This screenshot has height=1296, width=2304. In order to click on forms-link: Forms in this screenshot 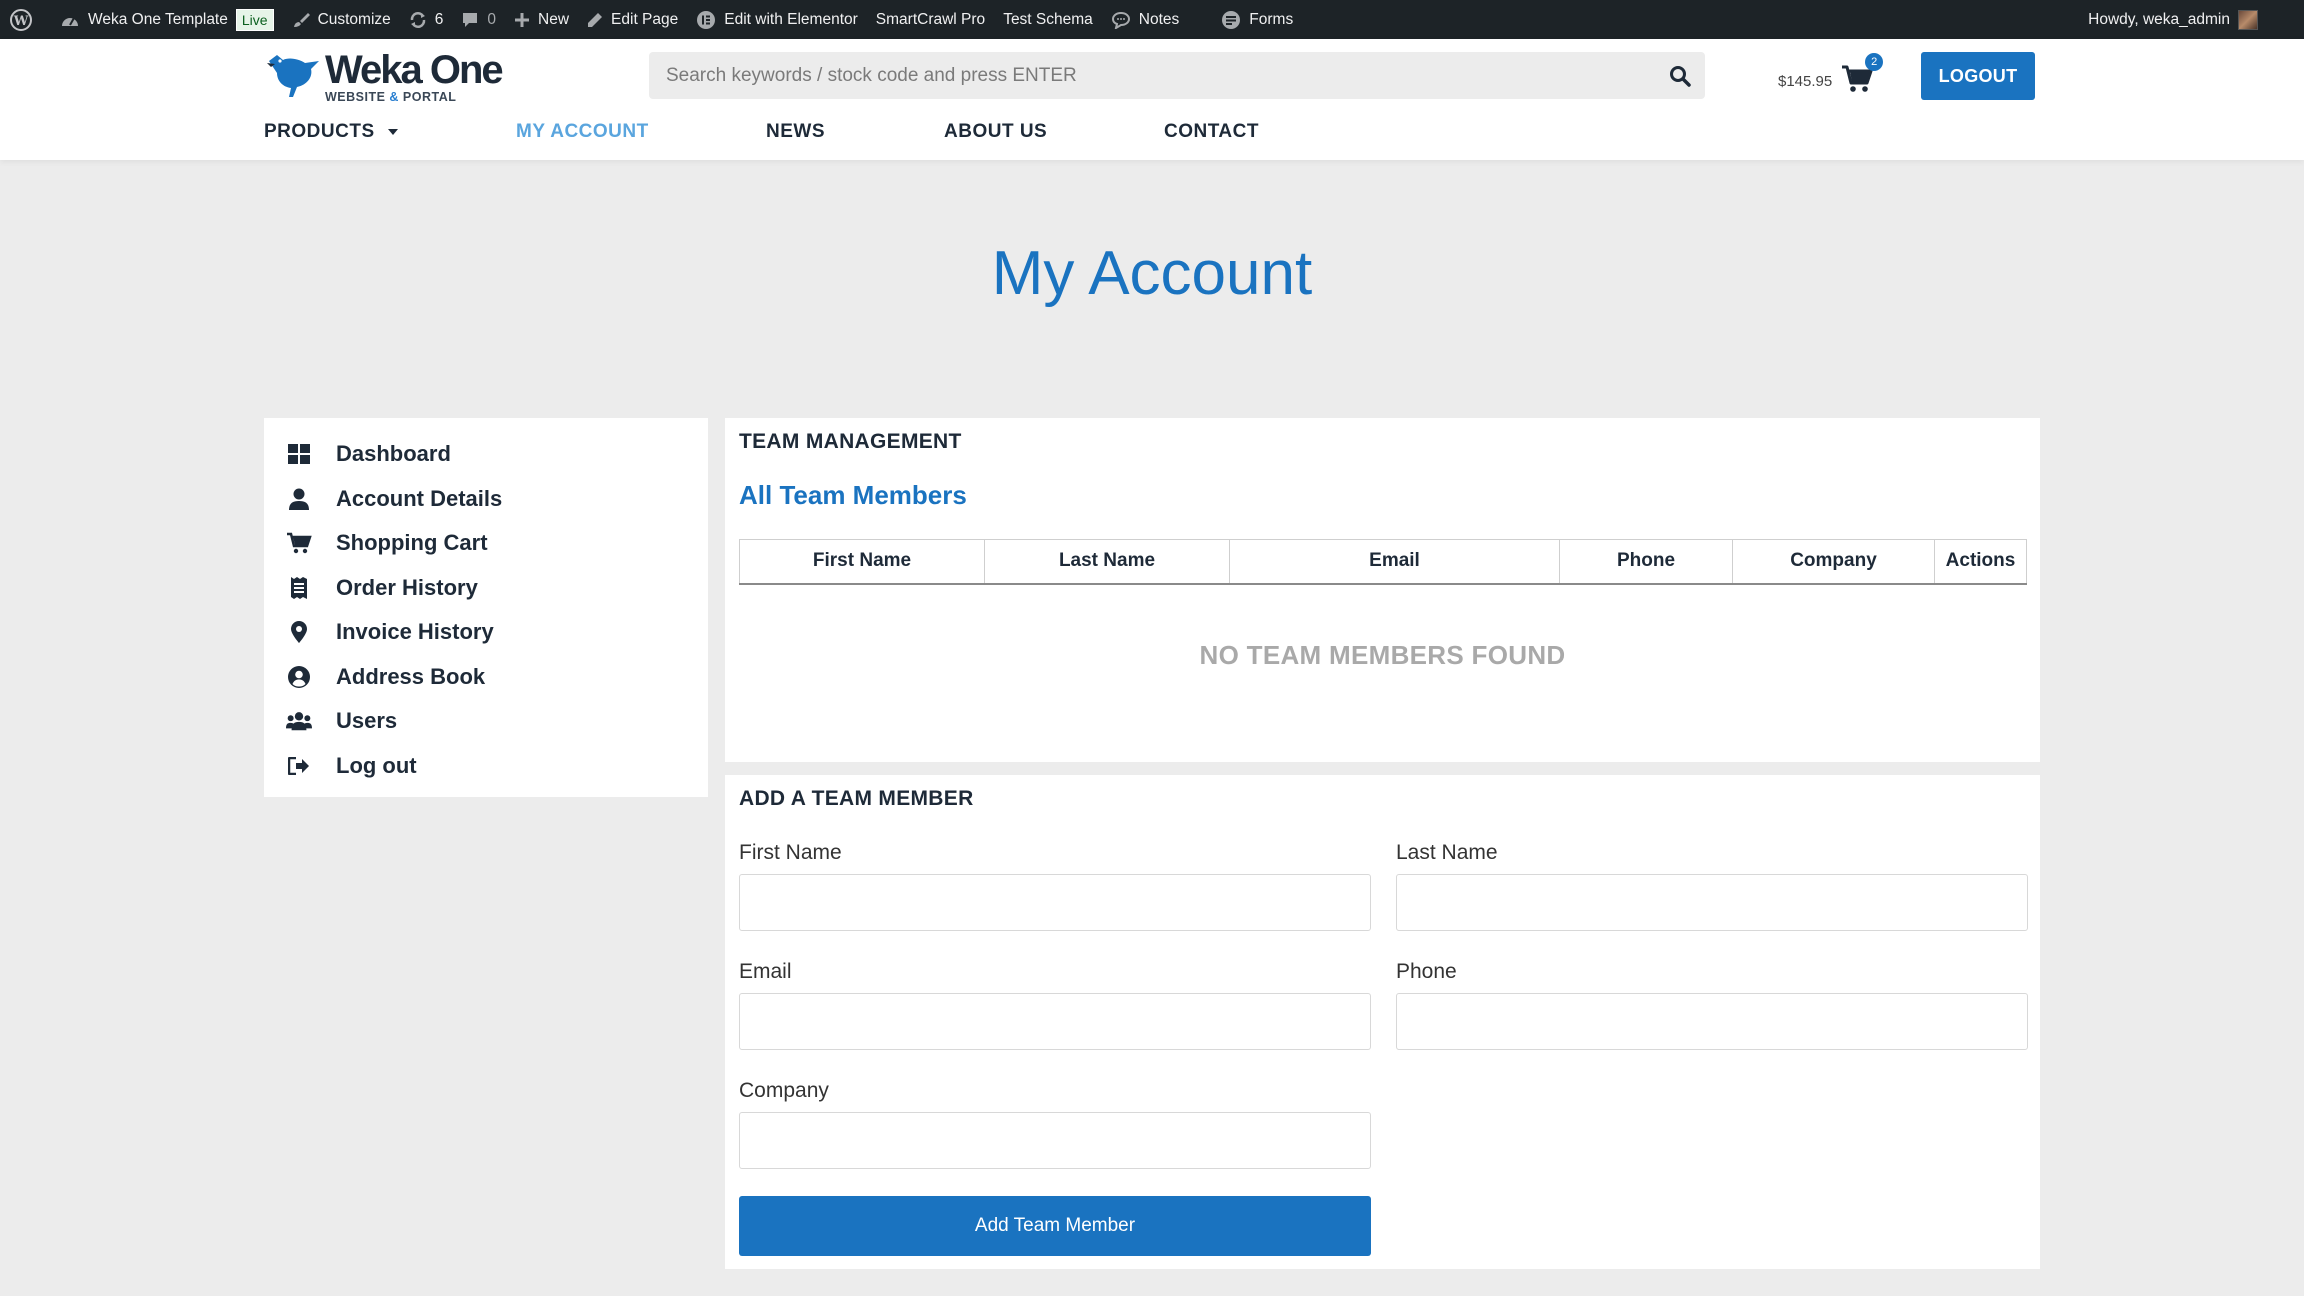, I will do `click(1257, 19)`.